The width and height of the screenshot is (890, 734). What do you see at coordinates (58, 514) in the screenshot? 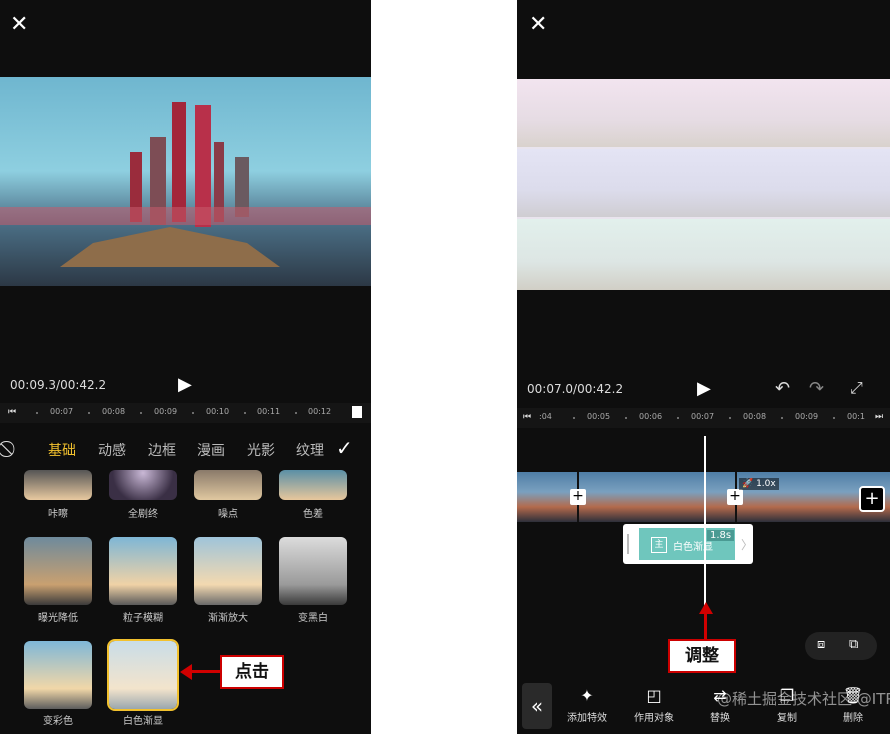
I see `effect-label: 咔嚓` at bounding box center [58, 514].